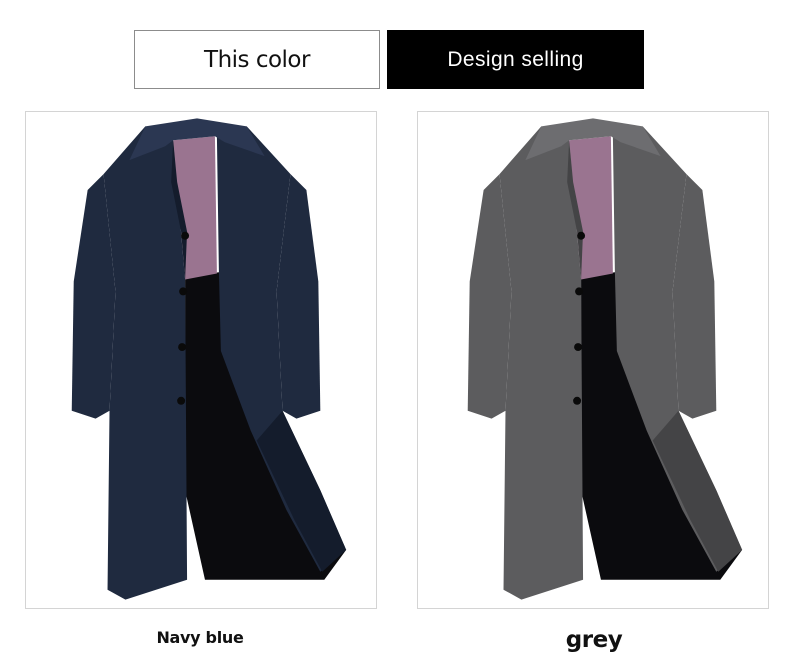  Describe the element at coordinates (200, 637) in the screenshot. I see `caption-navy-blue: Navy blue` at that location.